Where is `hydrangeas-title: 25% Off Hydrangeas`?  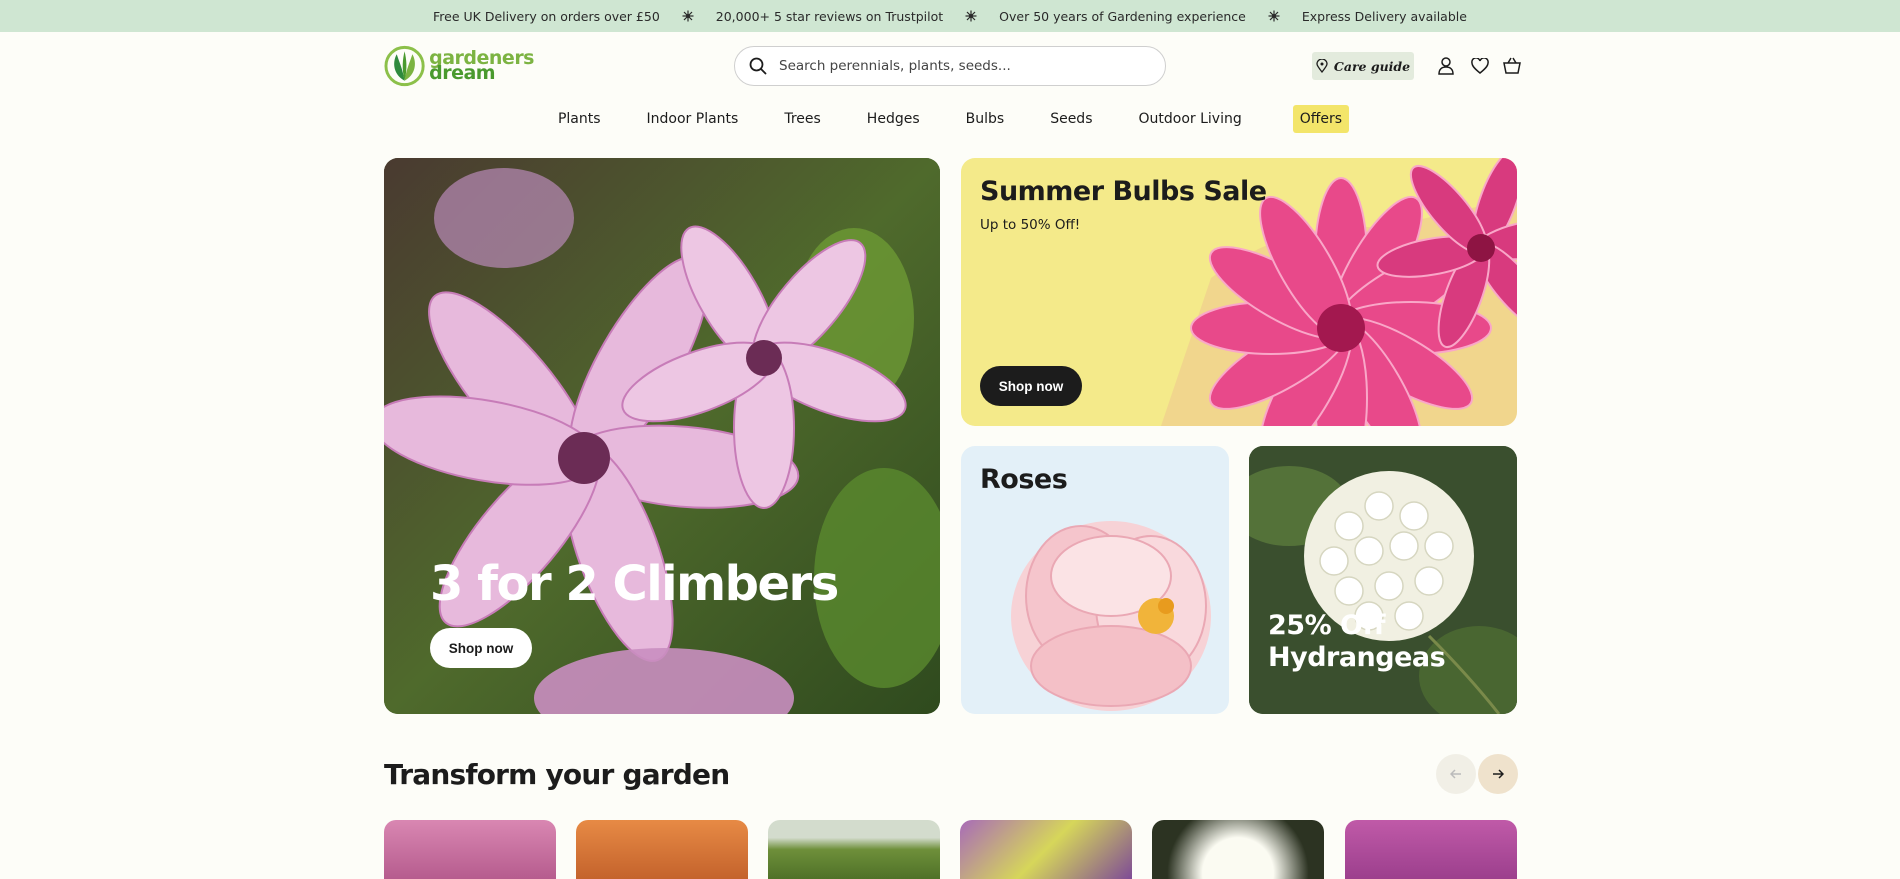 hydrangeas-title: 25% Off Hydrangeas is located at coordinates (1357, 641).